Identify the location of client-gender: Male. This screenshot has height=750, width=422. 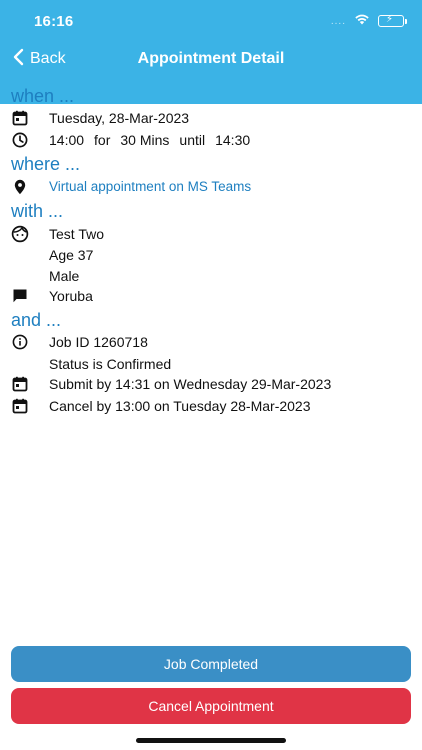
(64, 276).